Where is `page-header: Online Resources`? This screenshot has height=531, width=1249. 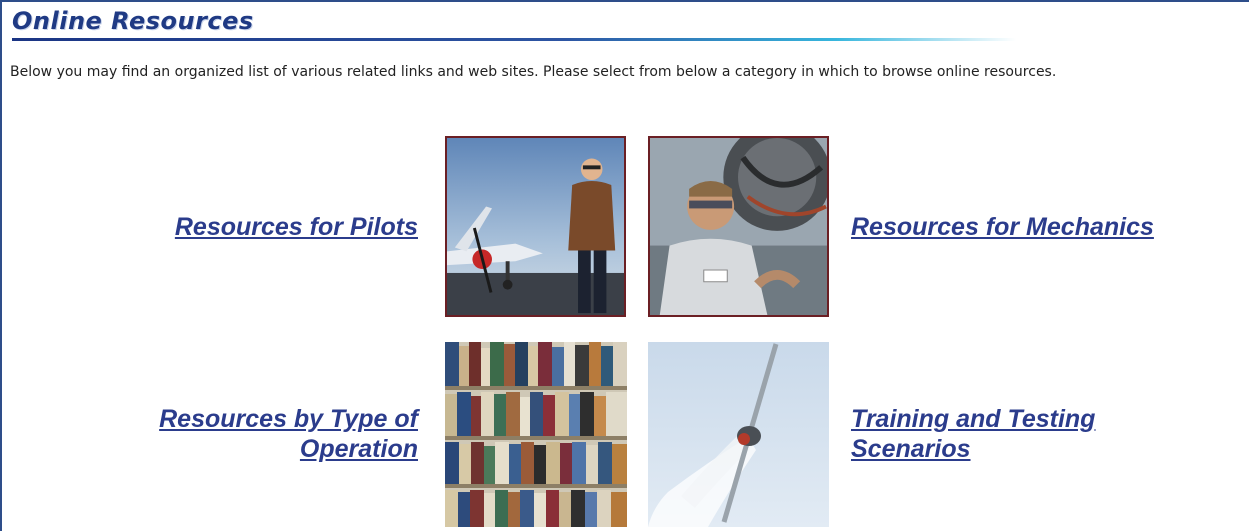 page-header: Online Resources is located at coordinates (514, 25).